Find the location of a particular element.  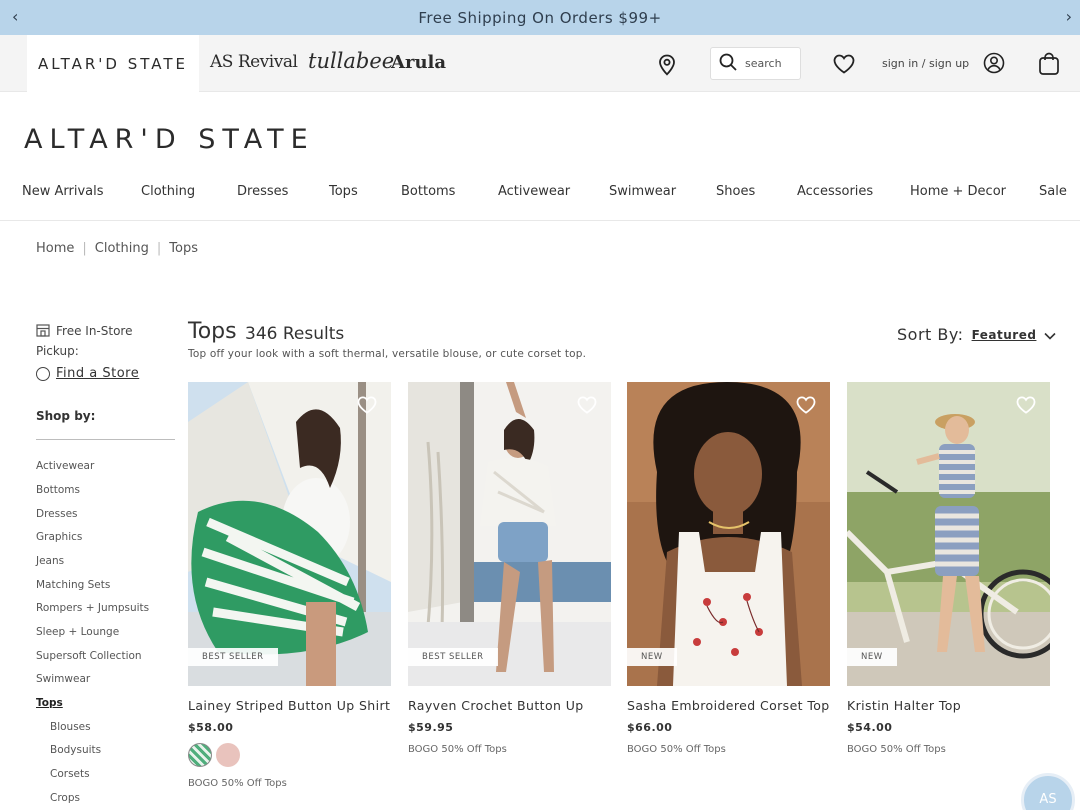

category-bottoms: Bottoms is located at coordinates (58, 490).